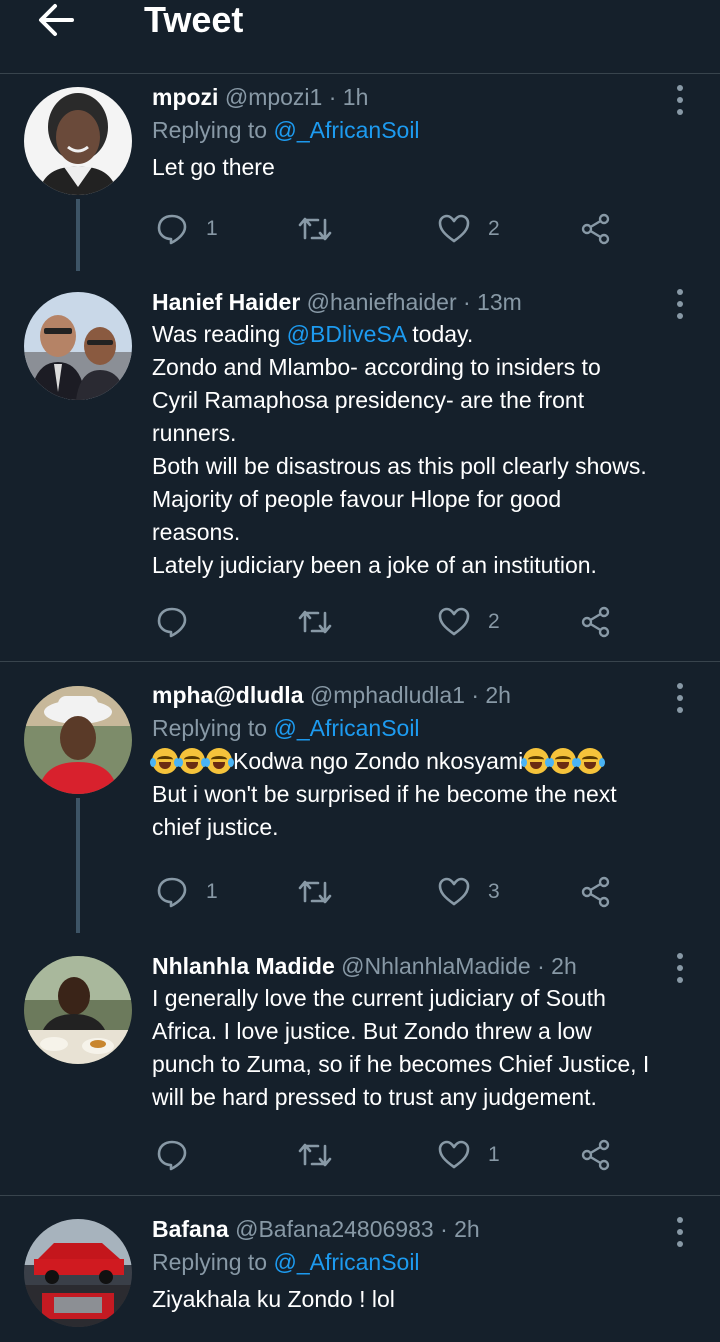 This screenshot has width=720, height=1342. What do you see at coordinates (274, 97) in the screenshot?
I see `handle: @mpozi1` at bounding box center [274, 97].